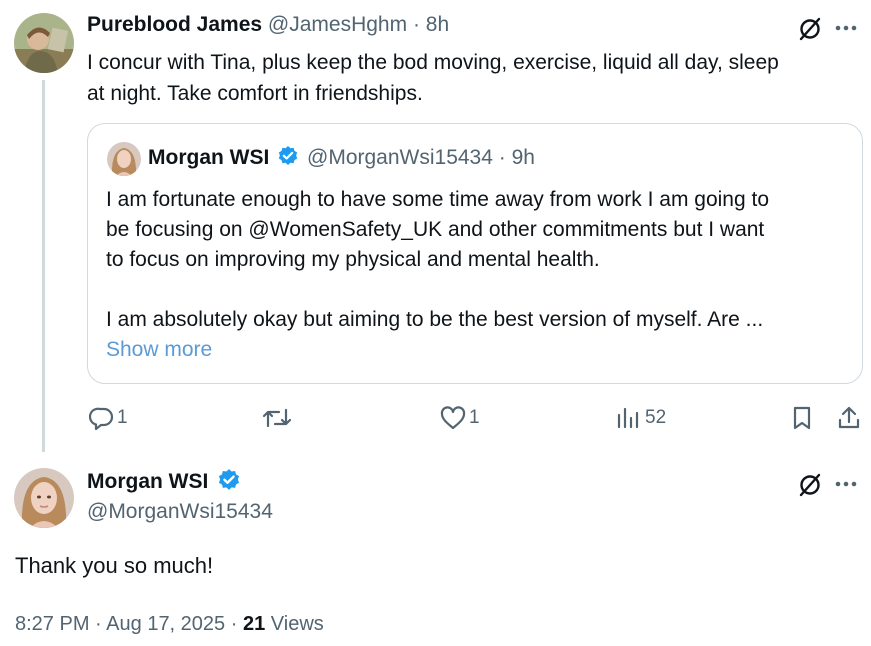 The height and width of the screenshot is (646, 871). What do you see at coordinates (474, 417) in the screenshot?
I see `like-count: 1` at bounding box center [474, 417].